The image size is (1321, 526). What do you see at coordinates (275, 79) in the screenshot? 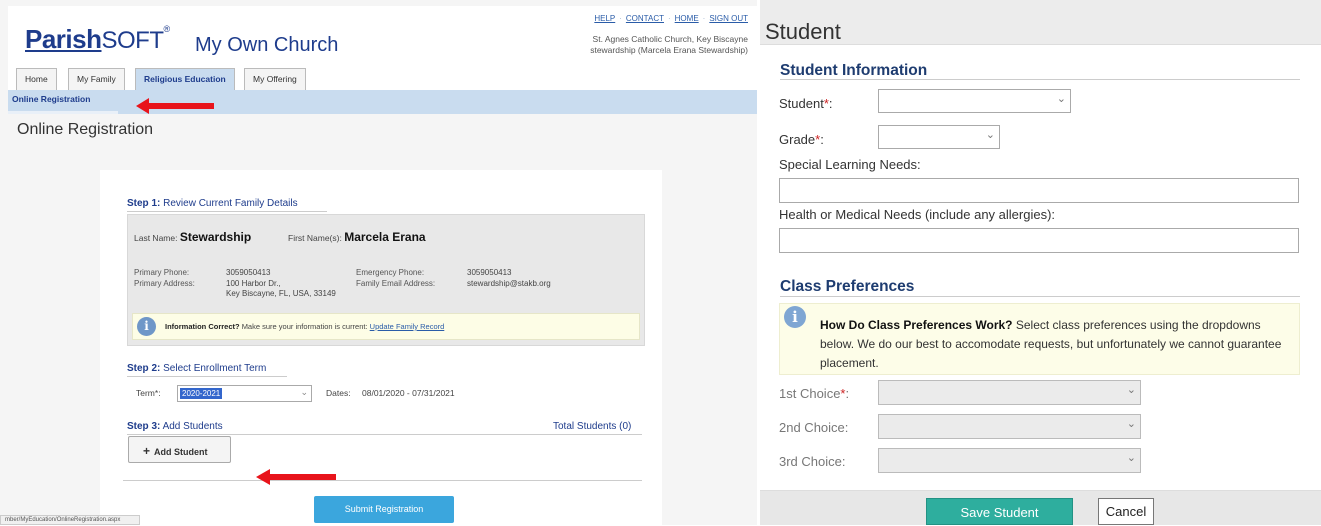
I see `tab-my-offering: My Offering` at bounding box center [275, 79].